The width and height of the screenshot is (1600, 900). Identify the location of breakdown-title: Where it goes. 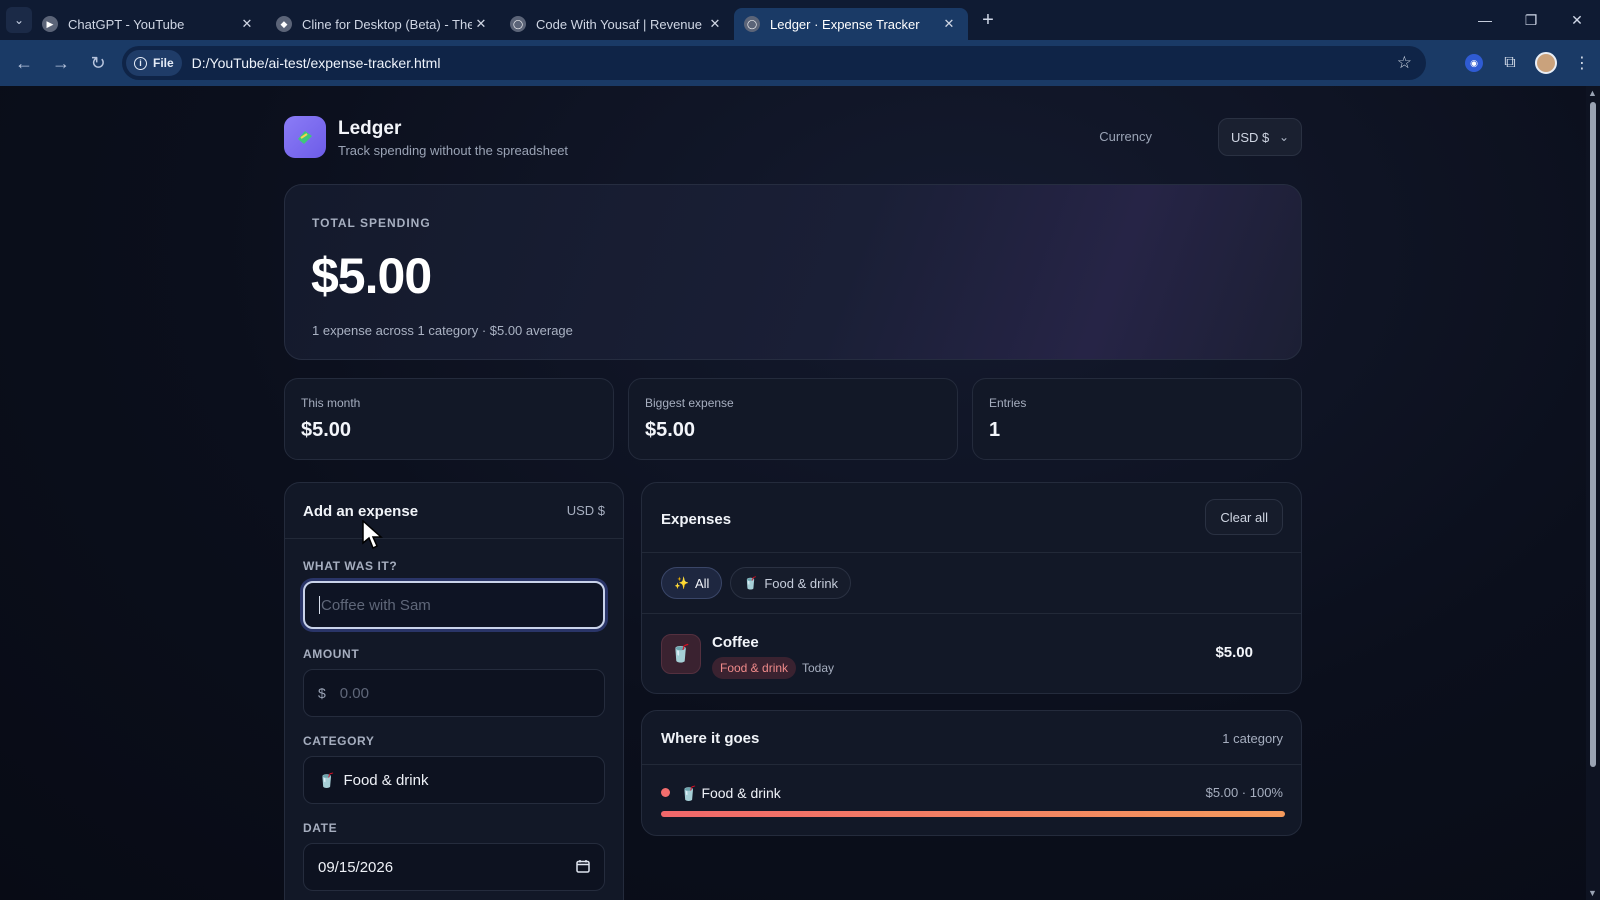
(710, 738).